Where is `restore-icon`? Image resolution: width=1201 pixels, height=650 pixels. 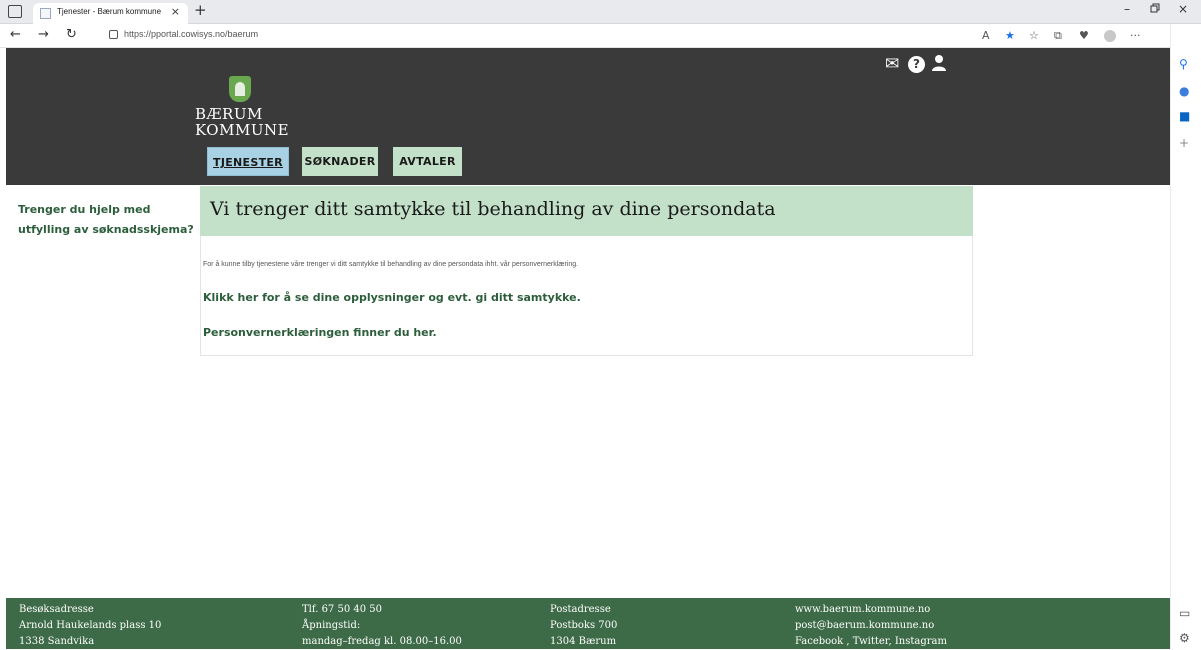 restore-icon is located at coordinates (1155, 8).